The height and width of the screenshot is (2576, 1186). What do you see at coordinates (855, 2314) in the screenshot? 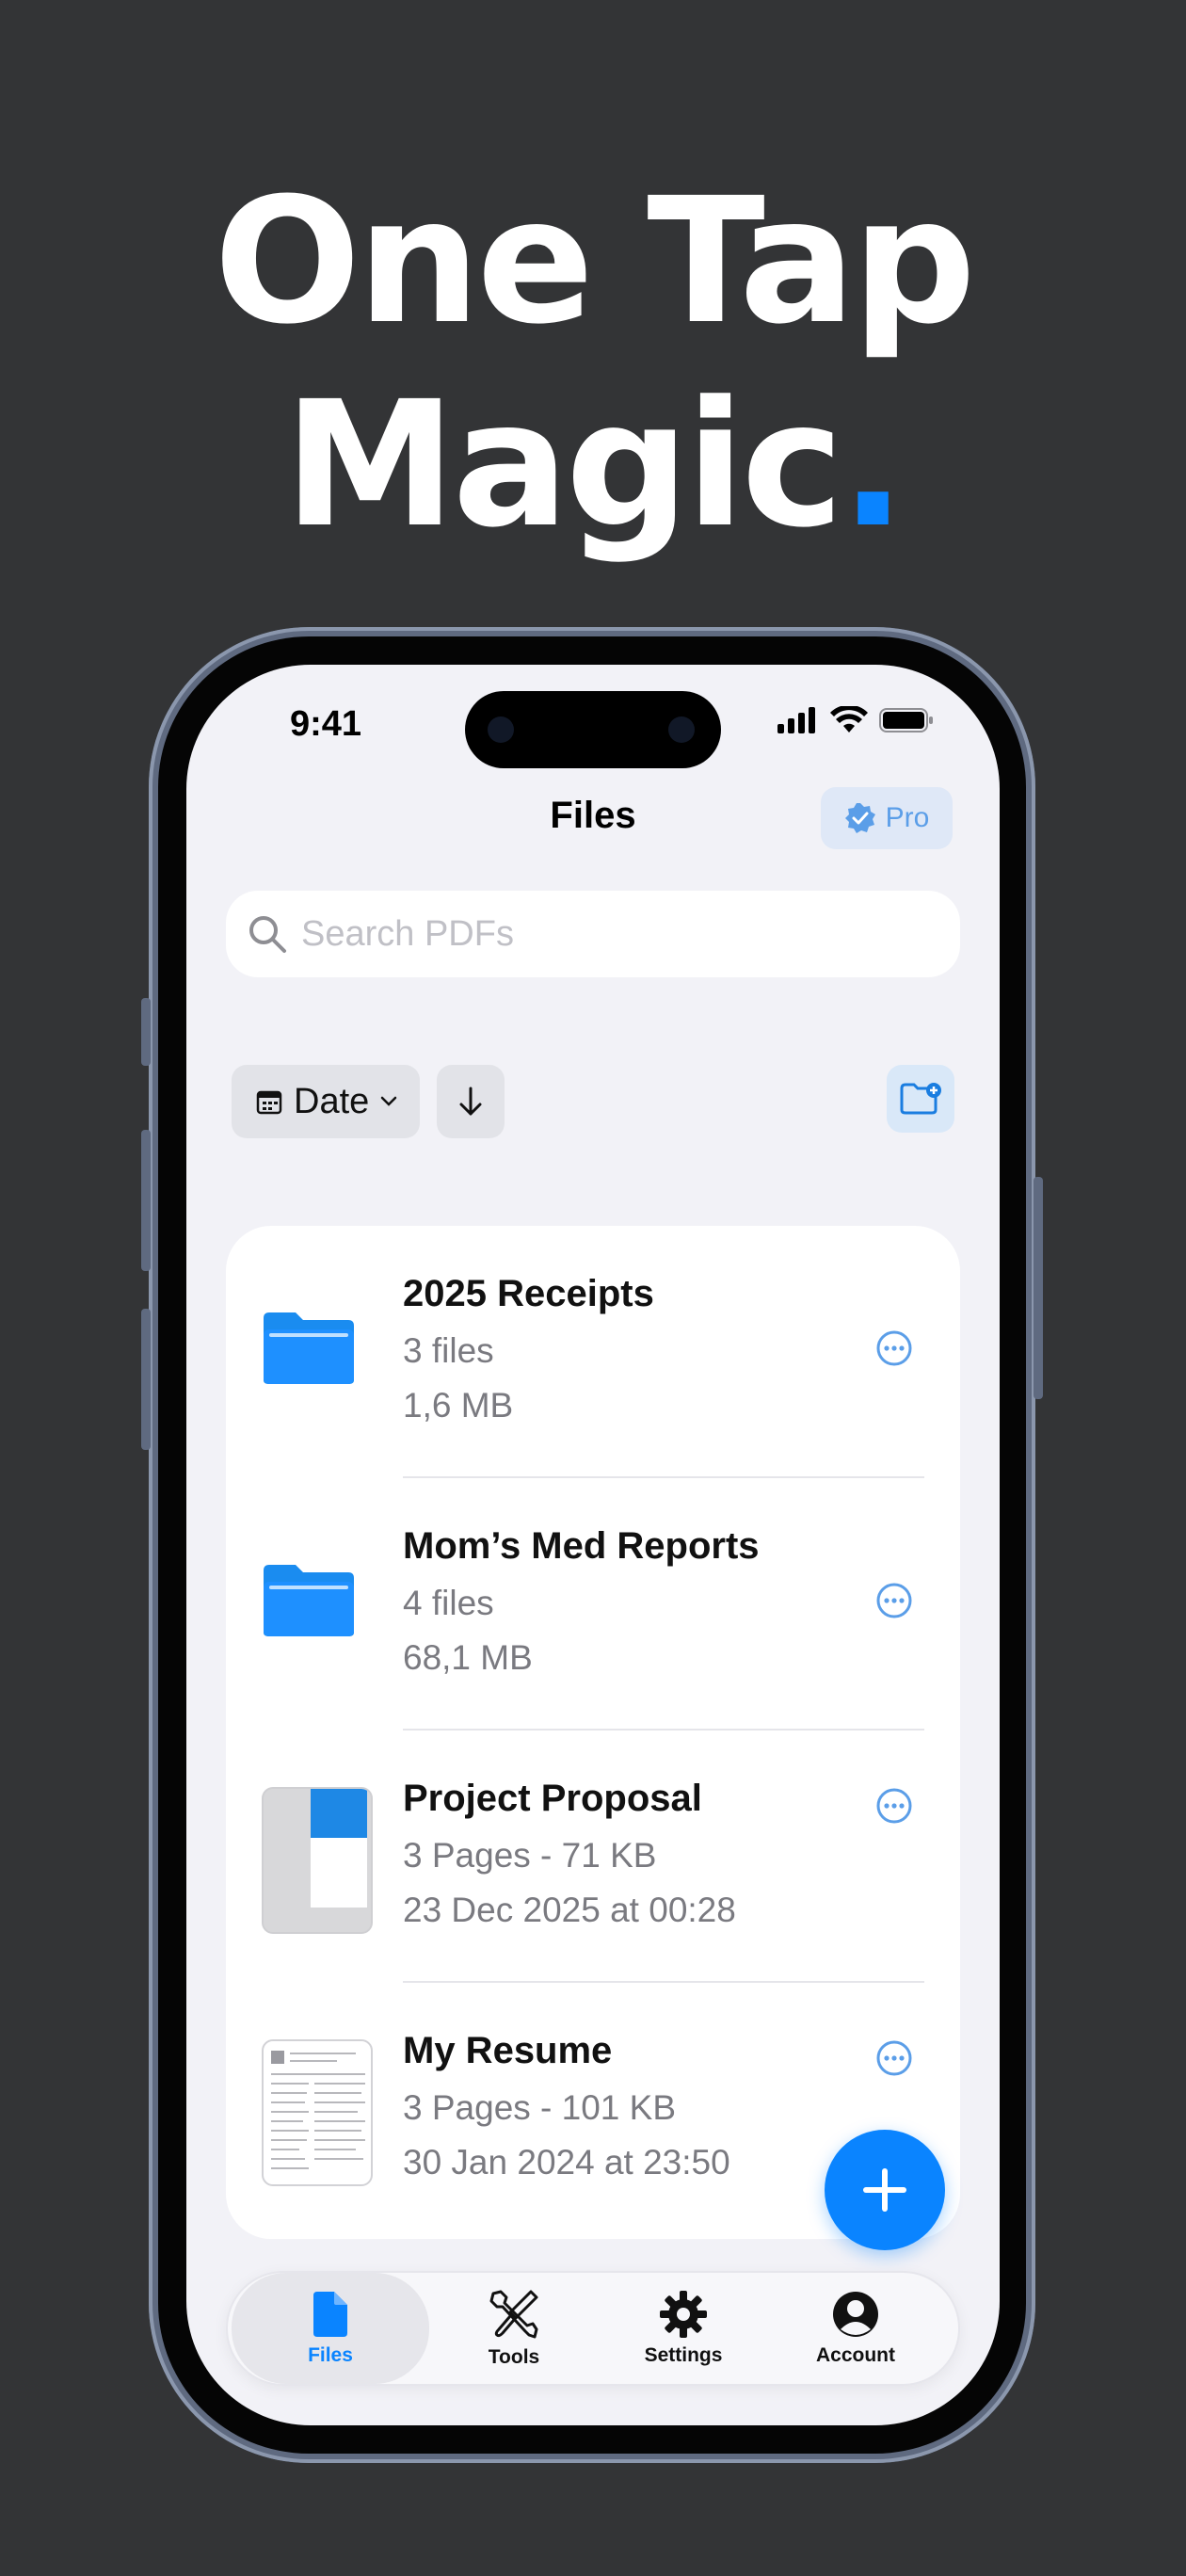
I see `person-circle-icon` at bounding box center [855, 2314].